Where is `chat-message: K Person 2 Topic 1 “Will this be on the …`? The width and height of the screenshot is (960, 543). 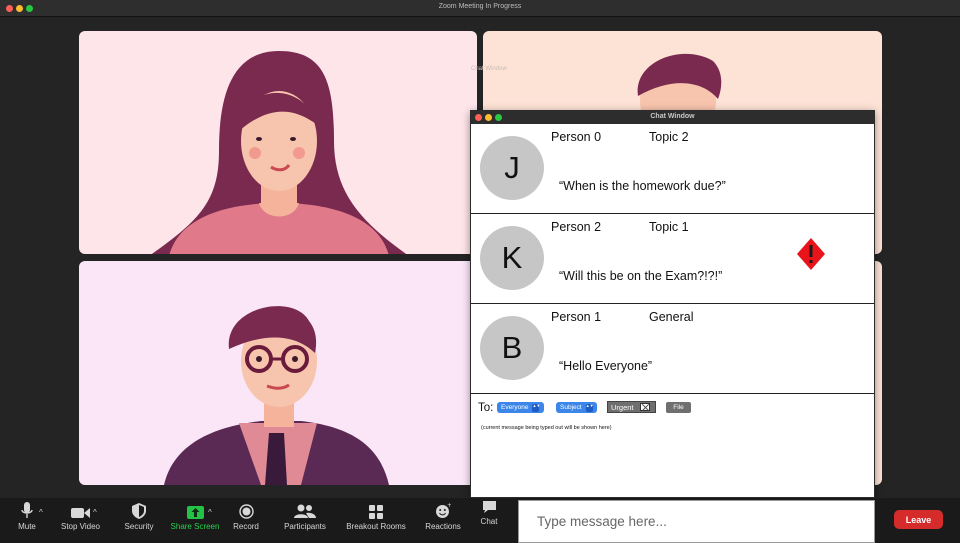
chat-message: K Person 2 Topic 1 “Will this be on the … is located at coordinates (672, 259).